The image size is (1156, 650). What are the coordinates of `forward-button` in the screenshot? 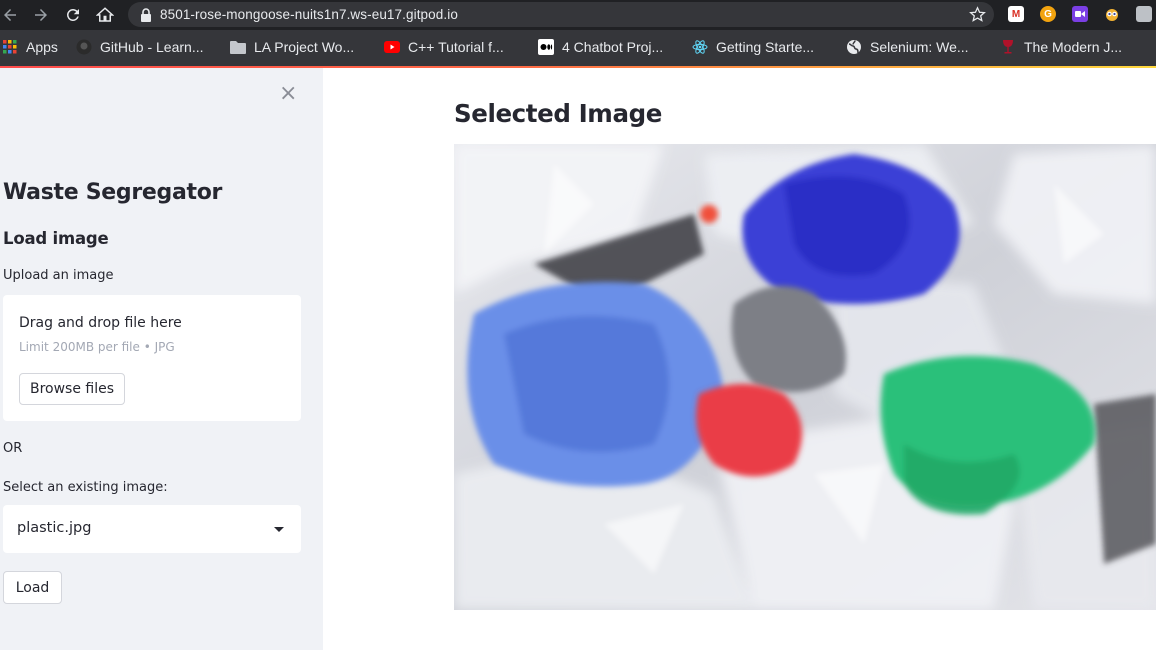 It's located at (41, 15).